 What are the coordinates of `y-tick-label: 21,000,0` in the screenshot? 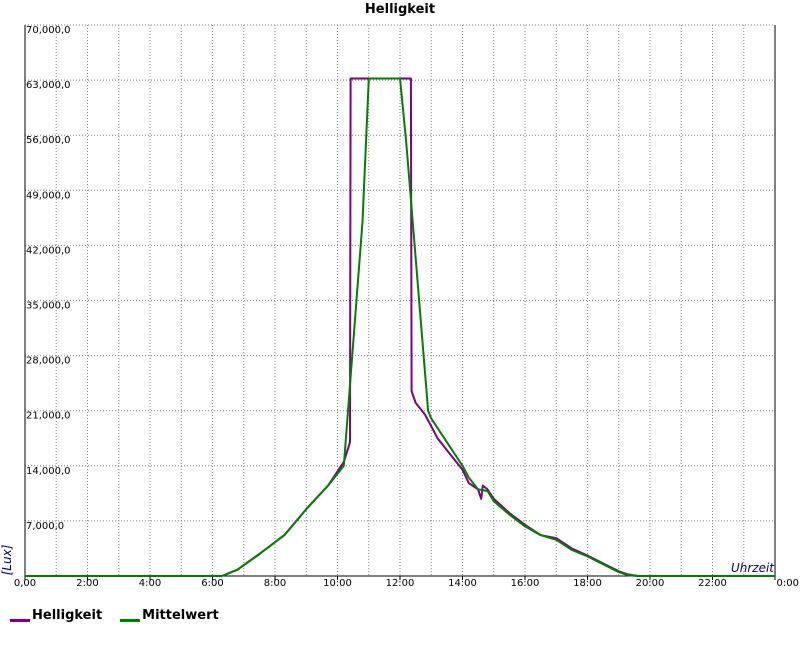 It's located at (48, 416).